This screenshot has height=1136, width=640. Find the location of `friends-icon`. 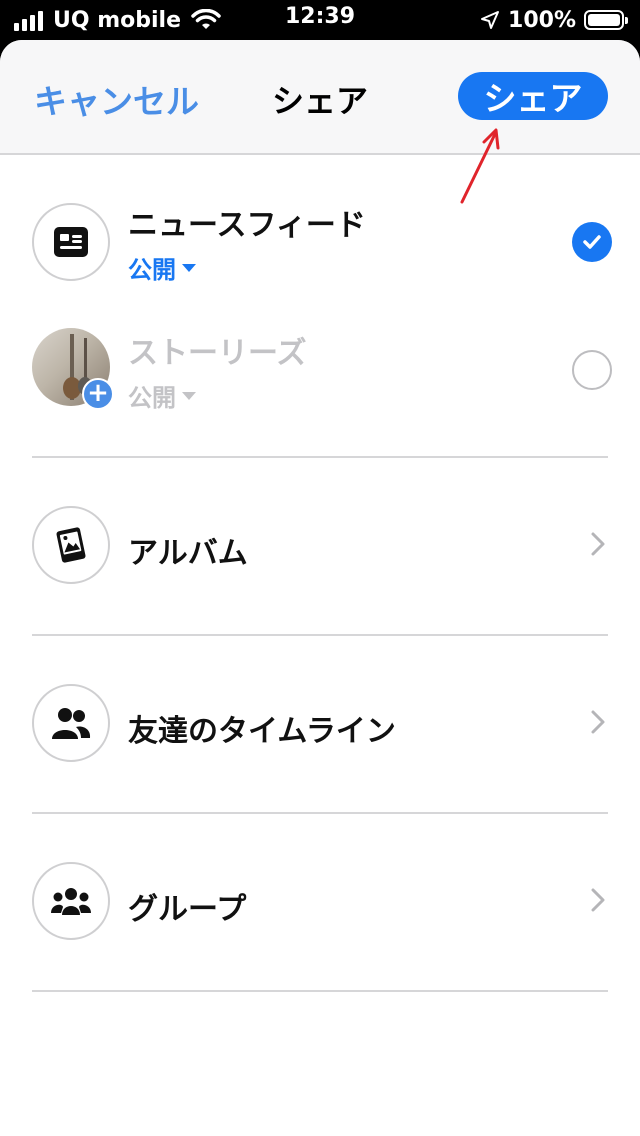

friends-icon is located at coordinates (71, 723).